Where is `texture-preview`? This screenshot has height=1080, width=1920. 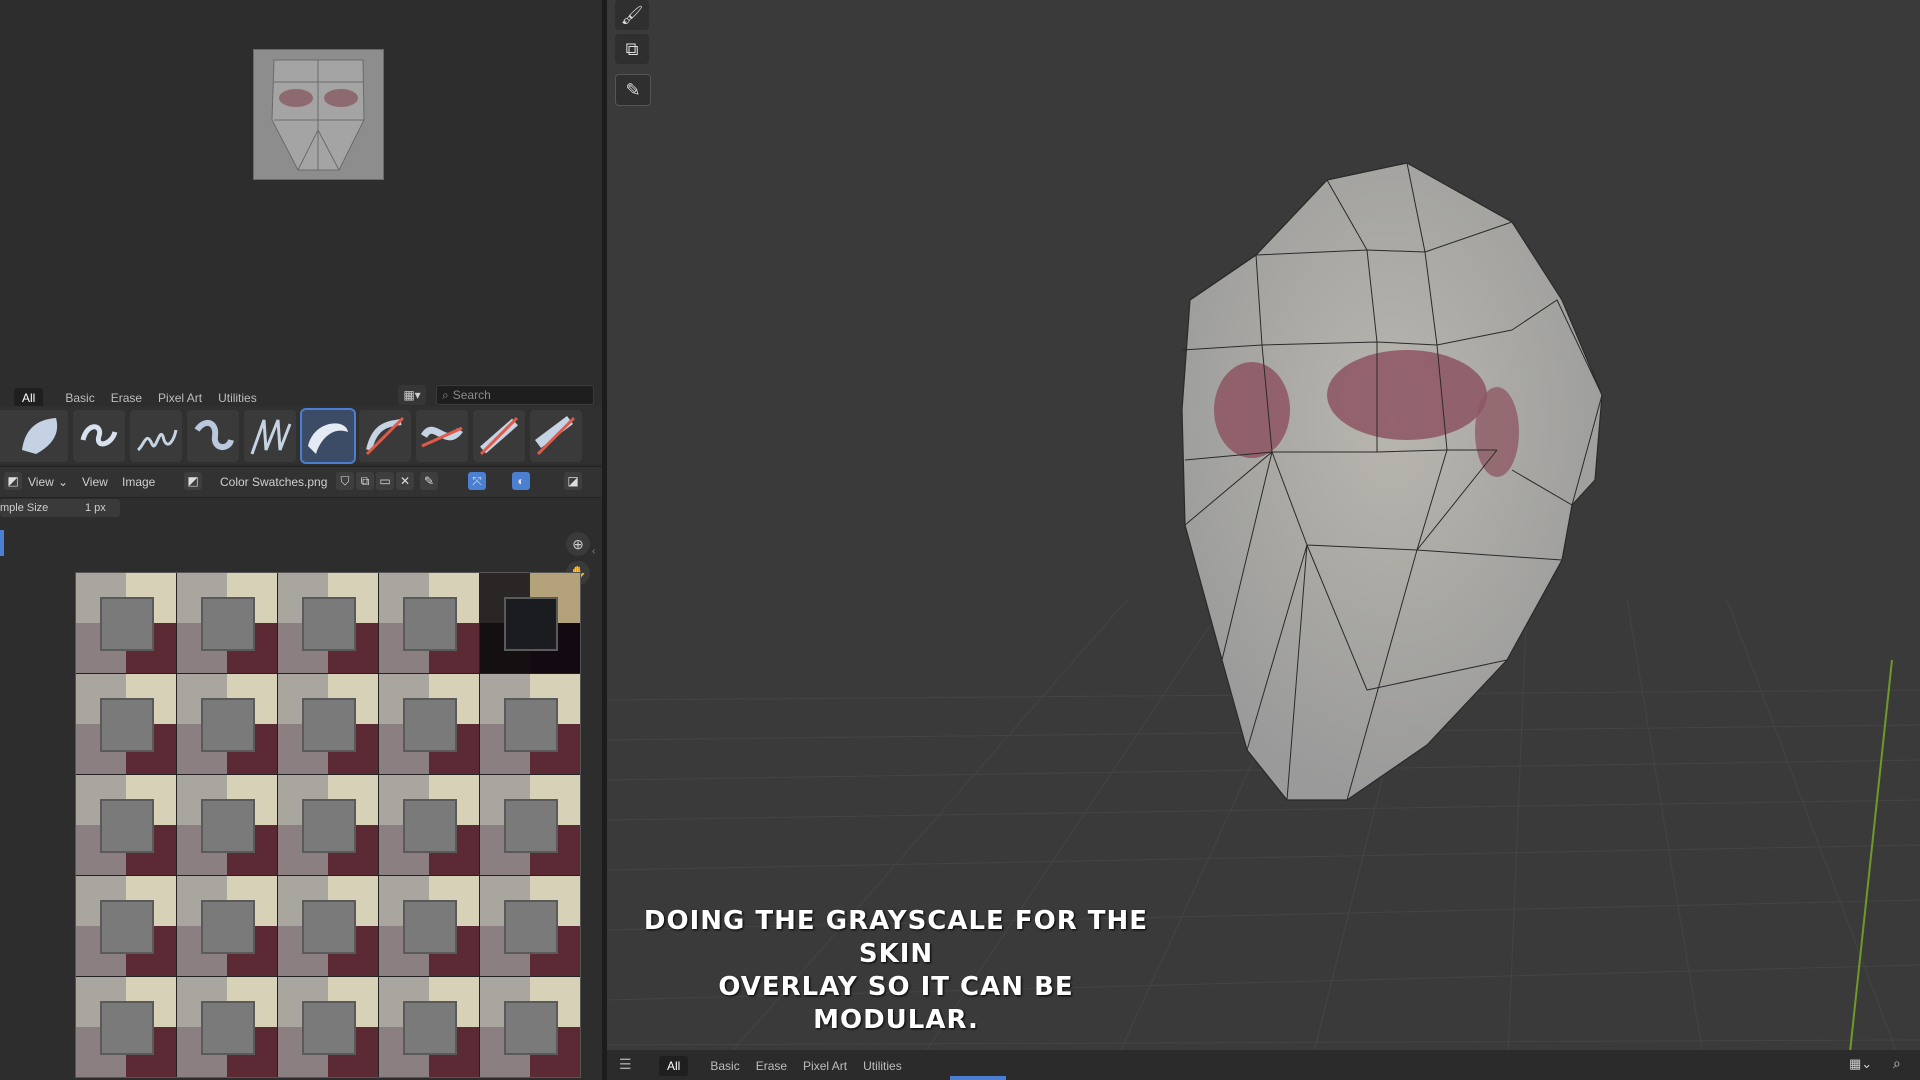
texture-preview is located at coordinates (318, 114).